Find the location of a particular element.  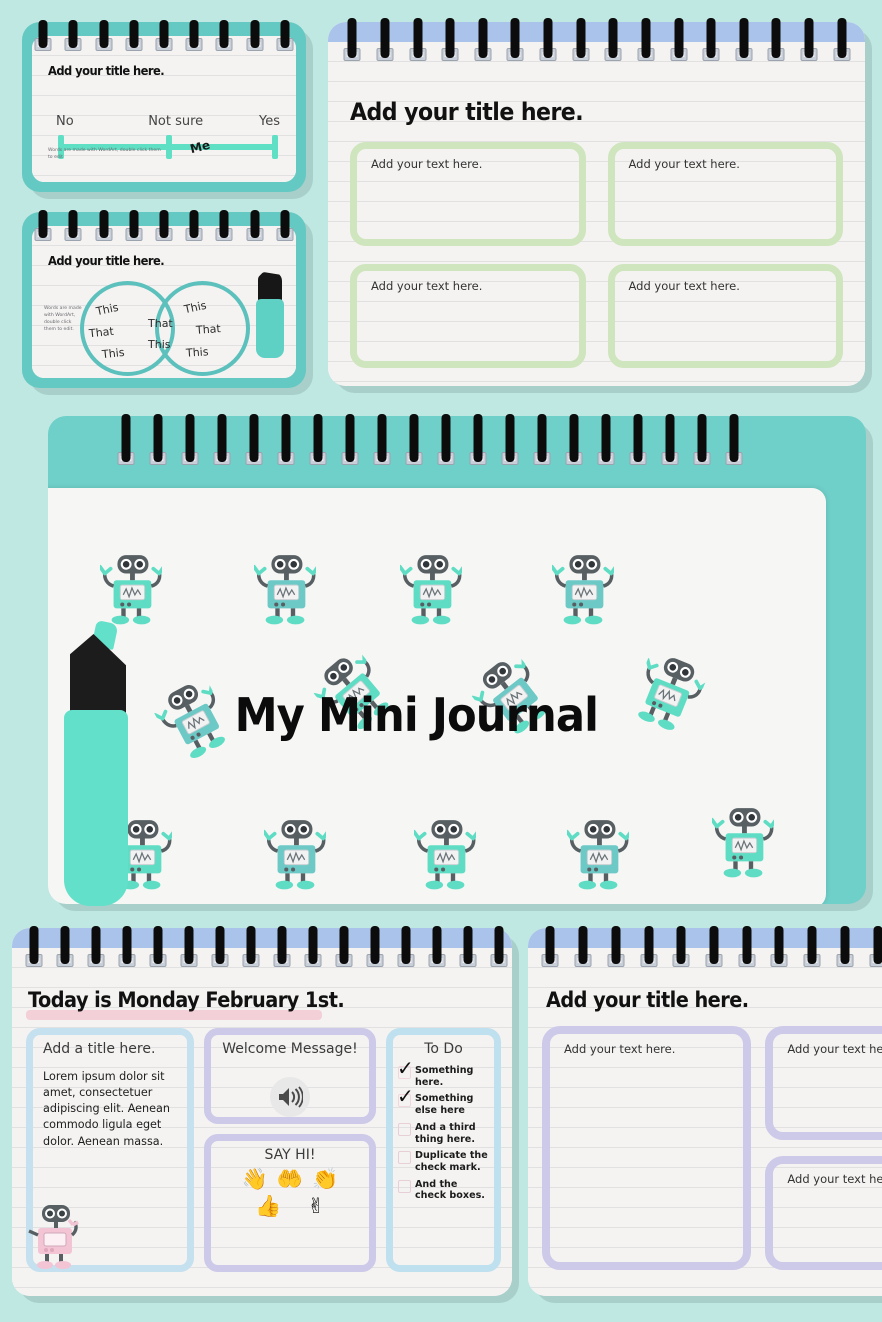

speaker-icon is located at coordinates (290, 1097).